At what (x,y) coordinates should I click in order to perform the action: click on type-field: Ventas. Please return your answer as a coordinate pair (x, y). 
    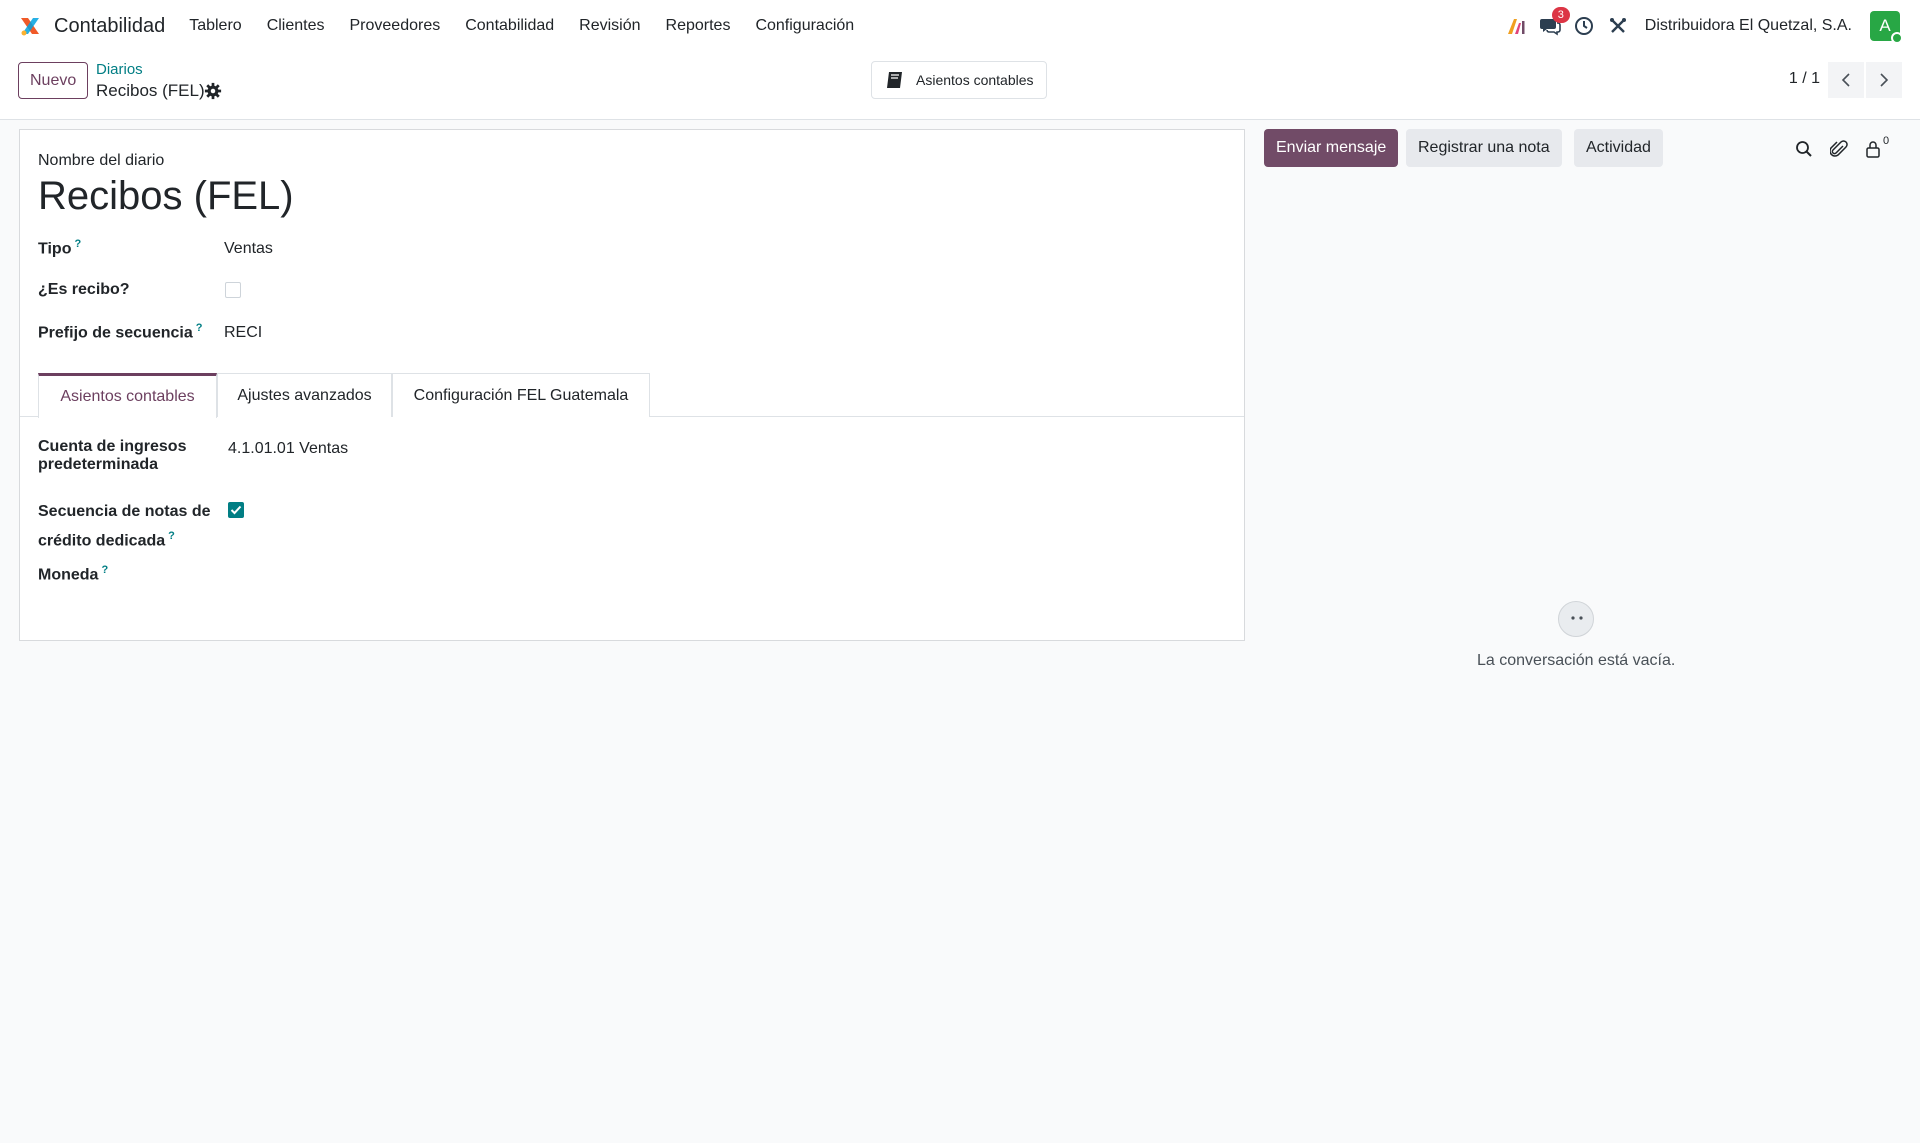
    Looking at the image, I should click on (248, 249).